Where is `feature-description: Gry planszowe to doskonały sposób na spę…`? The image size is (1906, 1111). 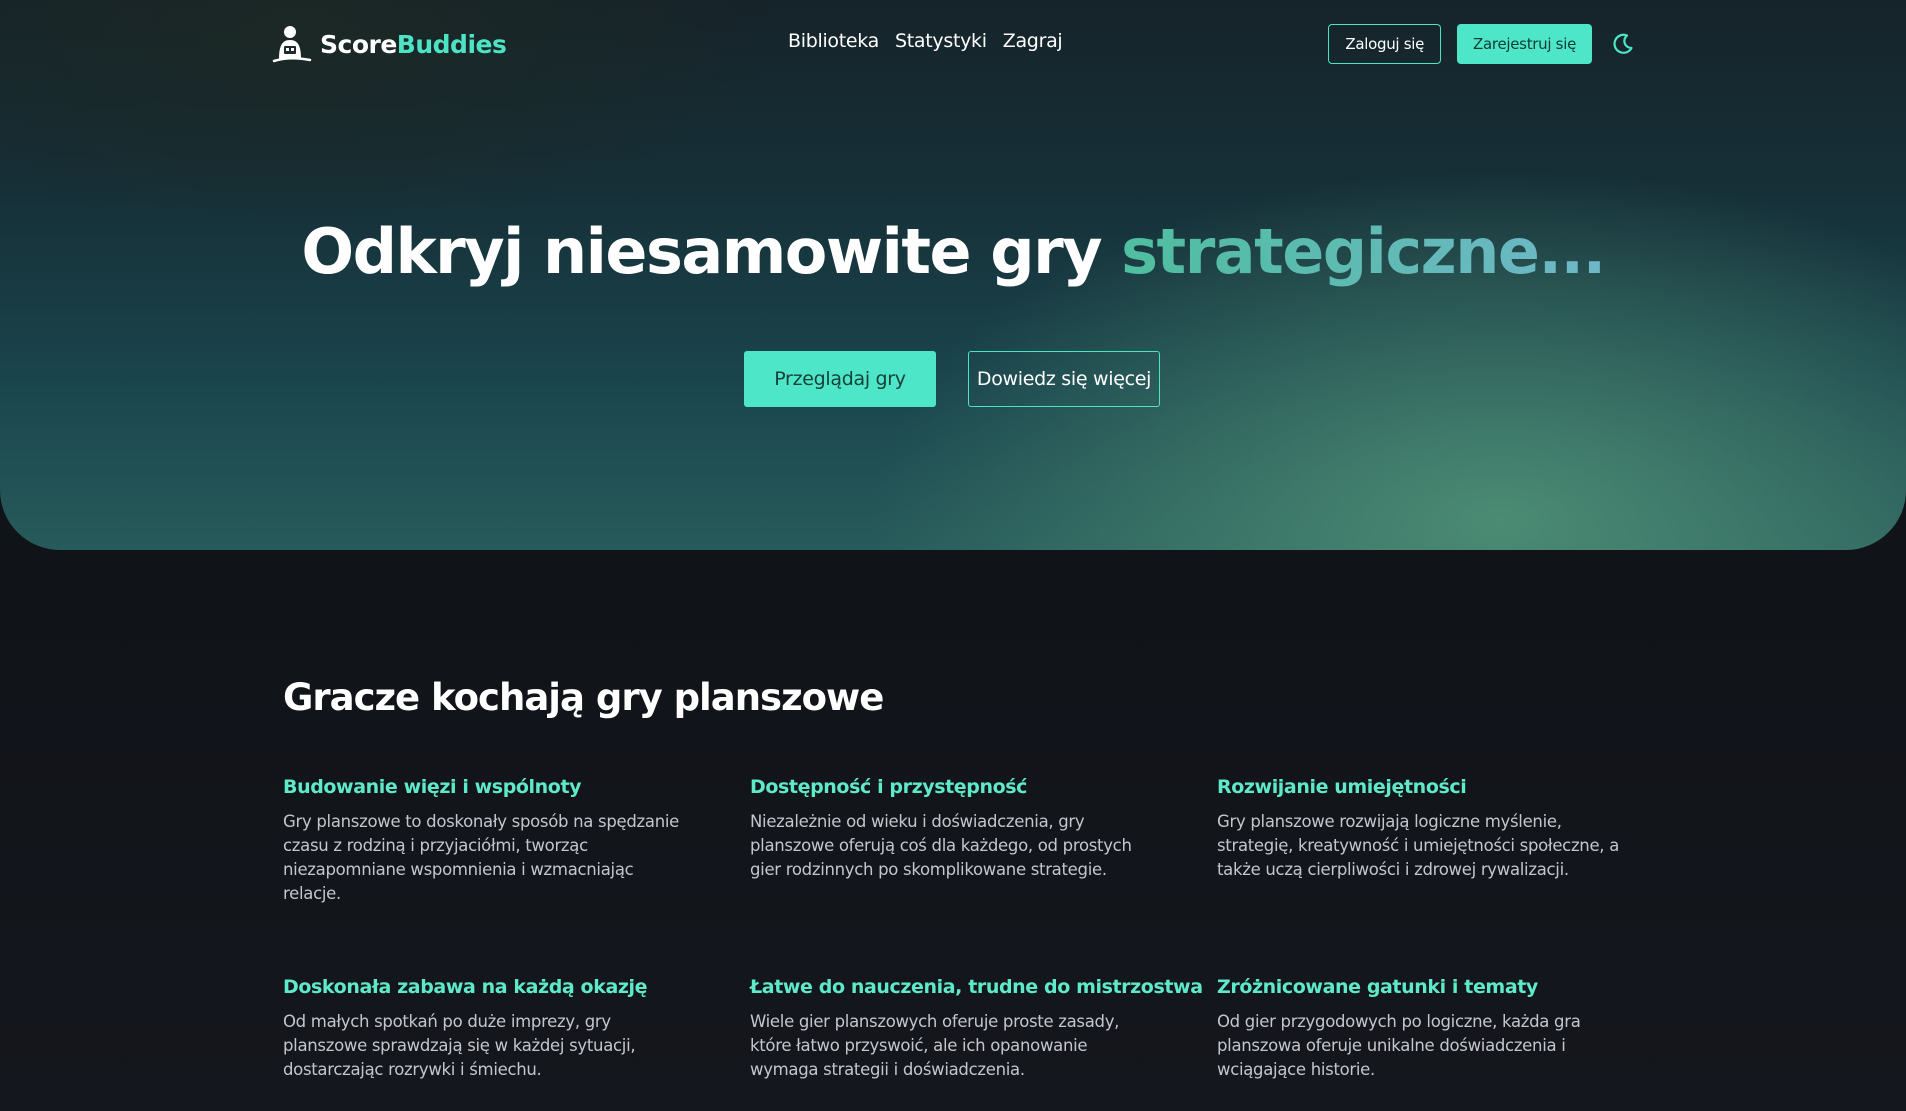 feature-description: Gry planszowe to doskonały sposób na spę… is located at coordinates (481, 857).